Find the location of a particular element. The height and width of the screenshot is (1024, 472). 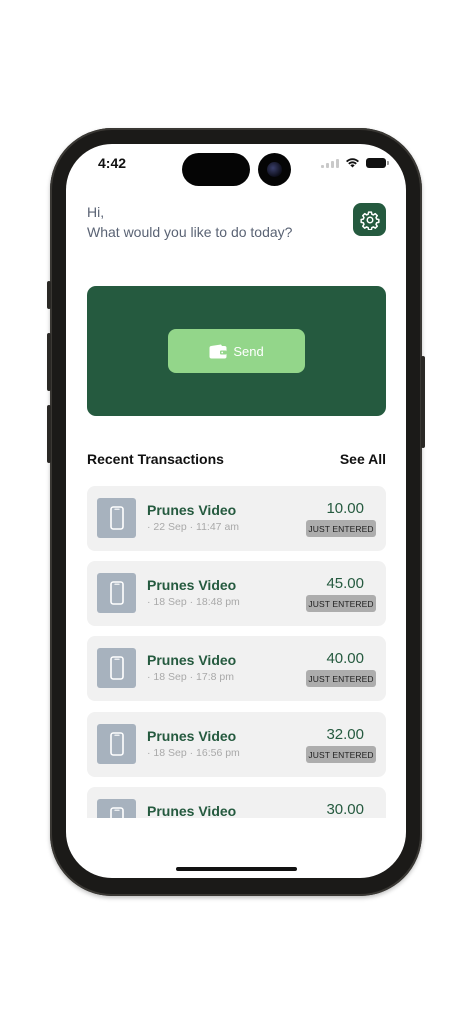

transaction-card: Prunes Video 30.00 is located at coordinates (236, 802).